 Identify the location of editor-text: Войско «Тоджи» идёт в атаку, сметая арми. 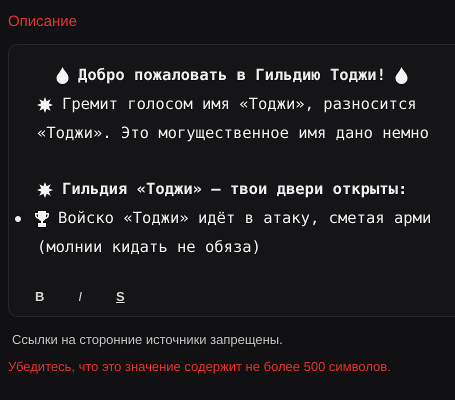
(245, 218).